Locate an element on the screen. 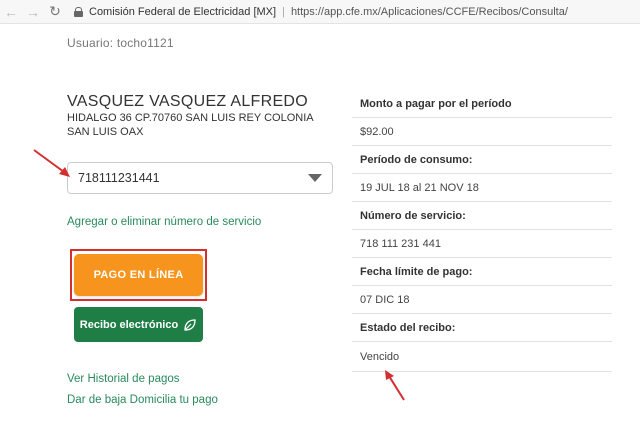  electronic-receipt-label: Recibo electrónico is located at coordinates (129, 324).